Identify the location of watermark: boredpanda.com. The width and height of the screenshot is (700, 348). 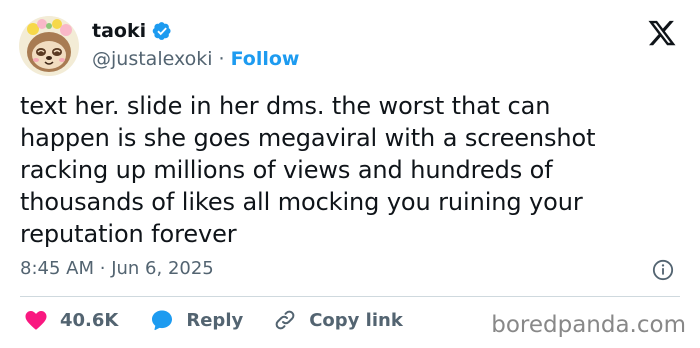
(588, 325).